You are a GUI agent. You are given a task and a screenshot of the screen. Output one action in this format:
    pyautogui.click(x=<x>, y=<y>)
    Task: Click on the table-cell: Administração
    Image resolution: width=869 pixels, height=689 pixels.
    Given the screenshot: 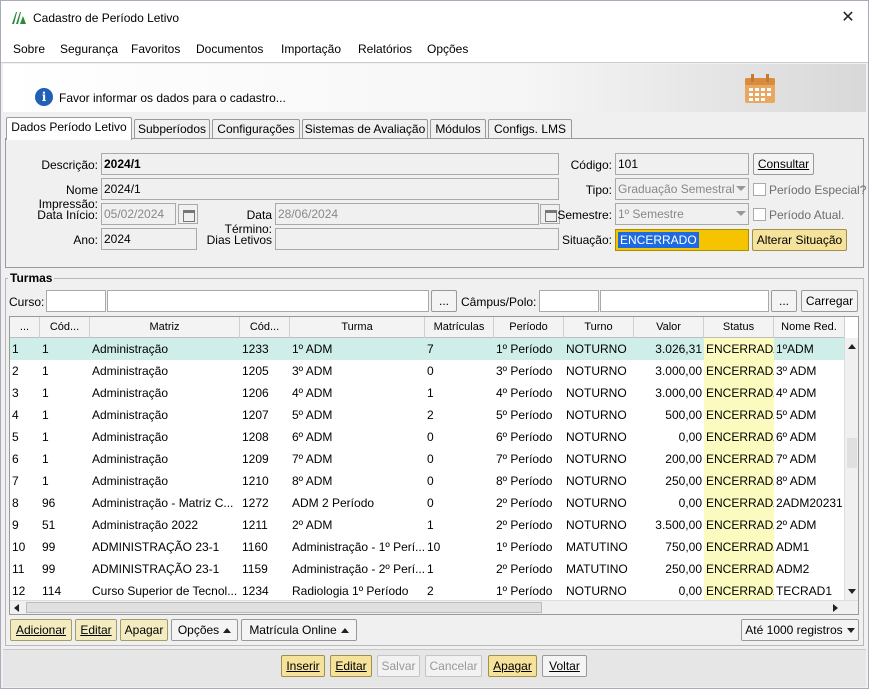 What is the action you would take?
    pyautogui.click(x=130, y=459)
    